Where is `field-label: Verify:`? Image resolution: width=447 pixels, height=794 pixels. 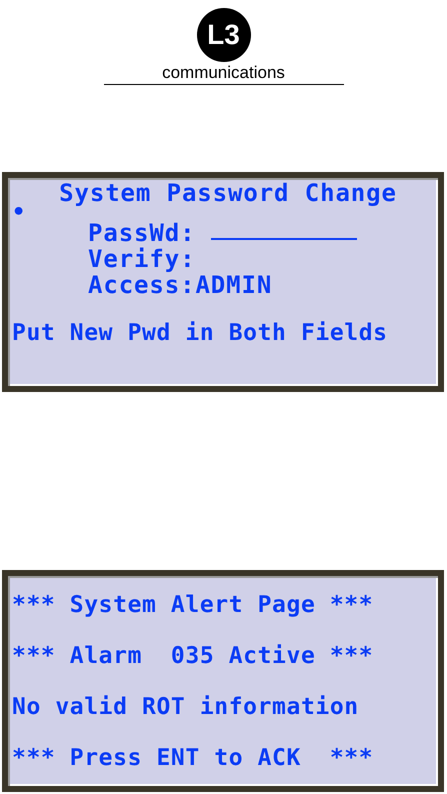
field-label: Verify: is located at coordinates (142, 259).